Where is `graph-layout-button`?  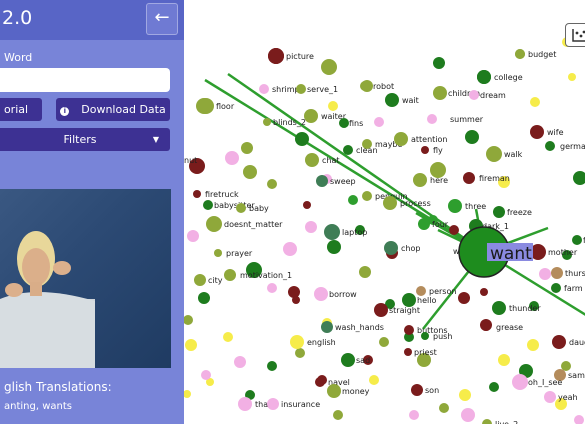 graph-layout-button is located at coordinates (575, 35).